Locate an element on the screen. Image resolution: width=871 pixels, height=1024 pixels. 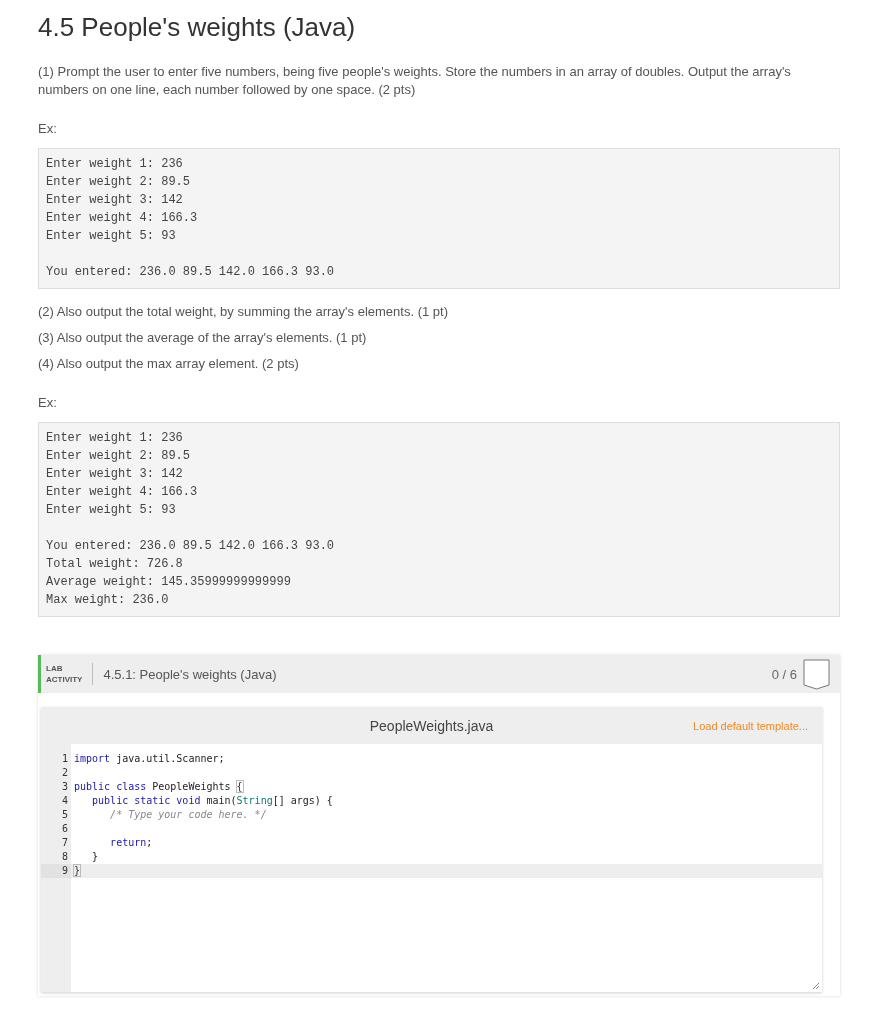
code-line: public class PeopleWeights { is located at coordinates (446, 787).